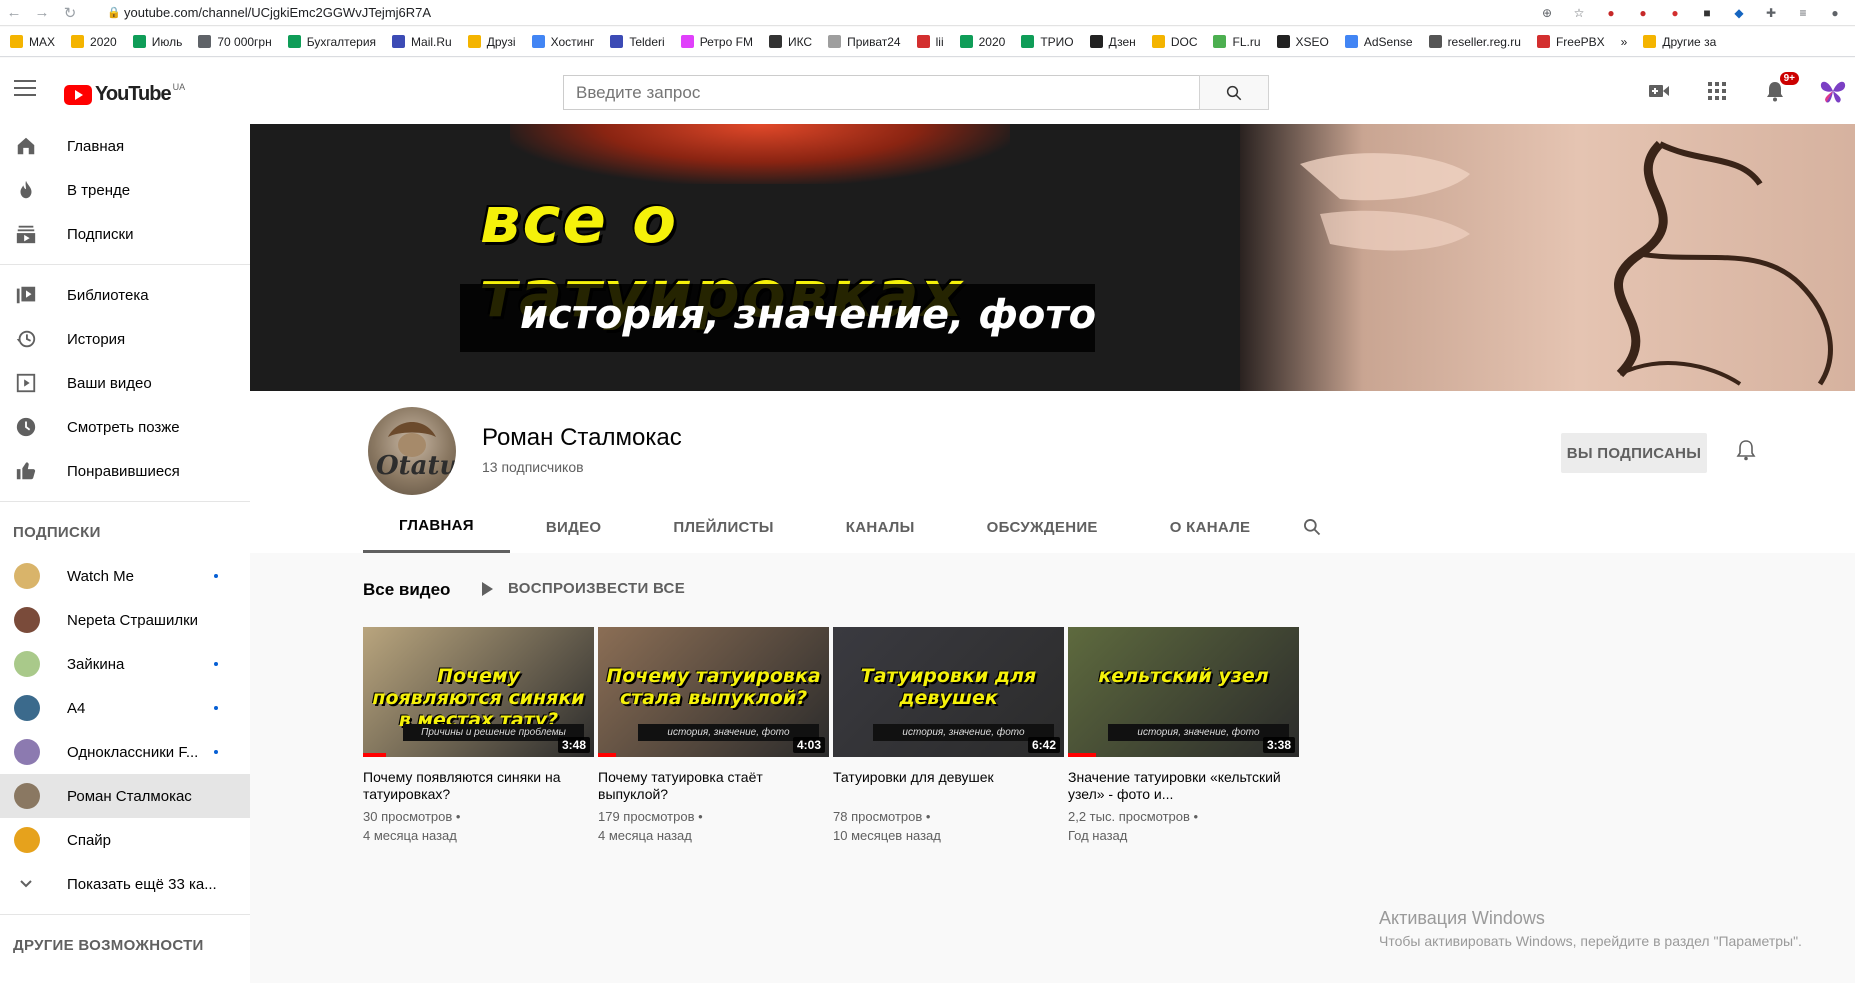 The width and height of the screenshot is (1855, 983). I want to click on bookmark-item: Дзен, so click(1112, 42).